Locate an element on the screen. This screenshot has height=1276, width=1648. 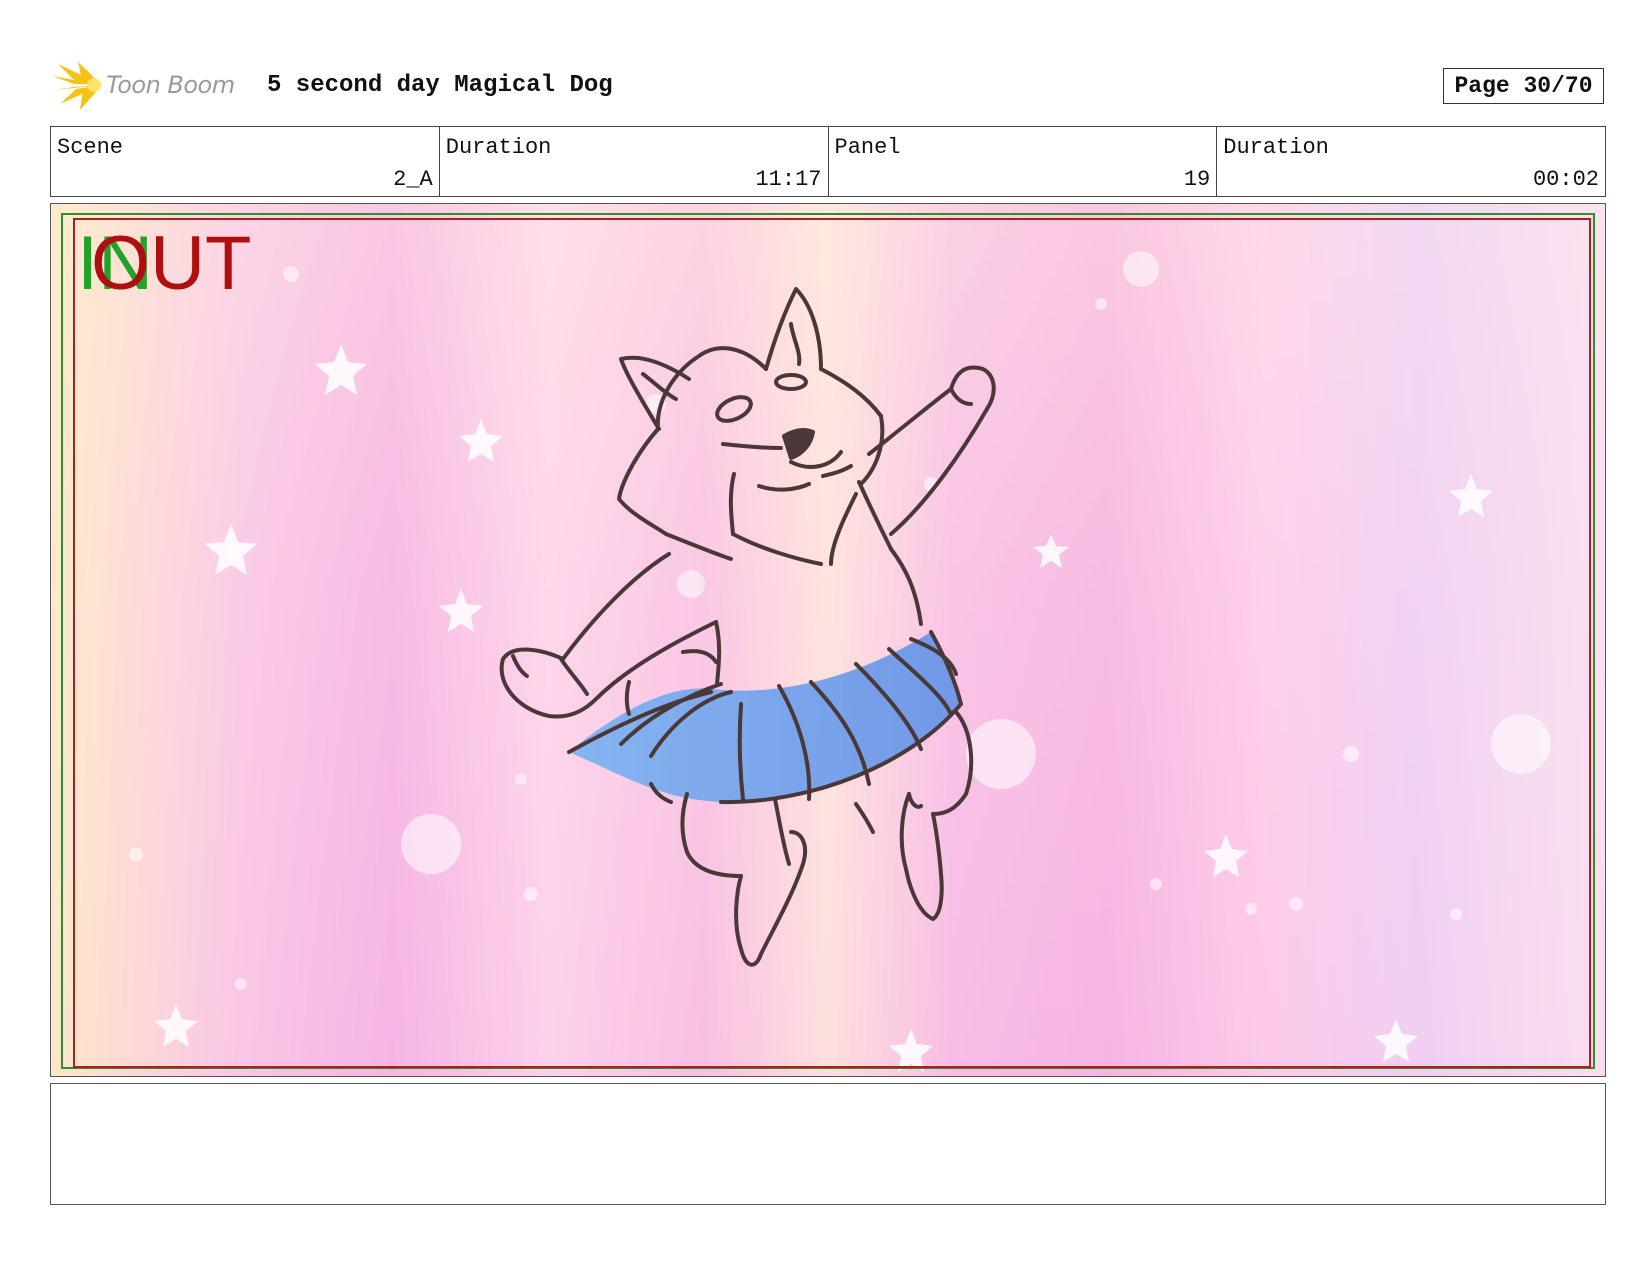
scene-duration-value: 11:17 is located at coordinates (788, 179).